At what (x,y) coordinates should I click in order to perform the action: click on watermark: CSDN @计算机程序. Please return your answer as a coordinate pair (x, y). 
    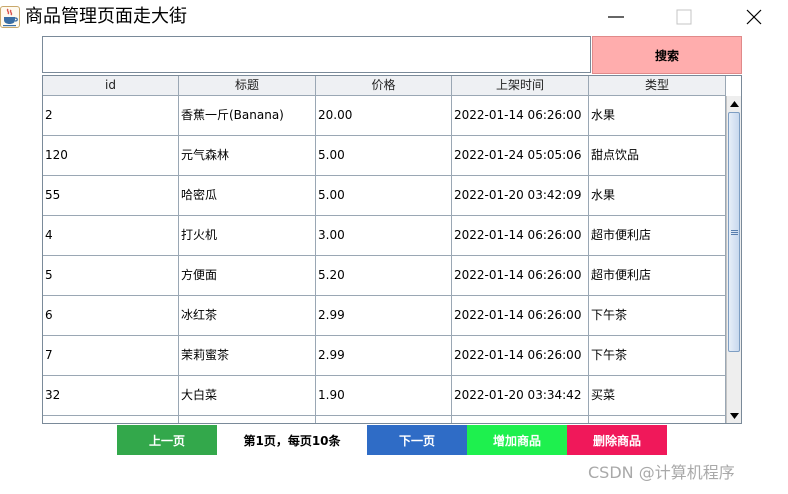
    Looking at the image, I should click on (661, 472).